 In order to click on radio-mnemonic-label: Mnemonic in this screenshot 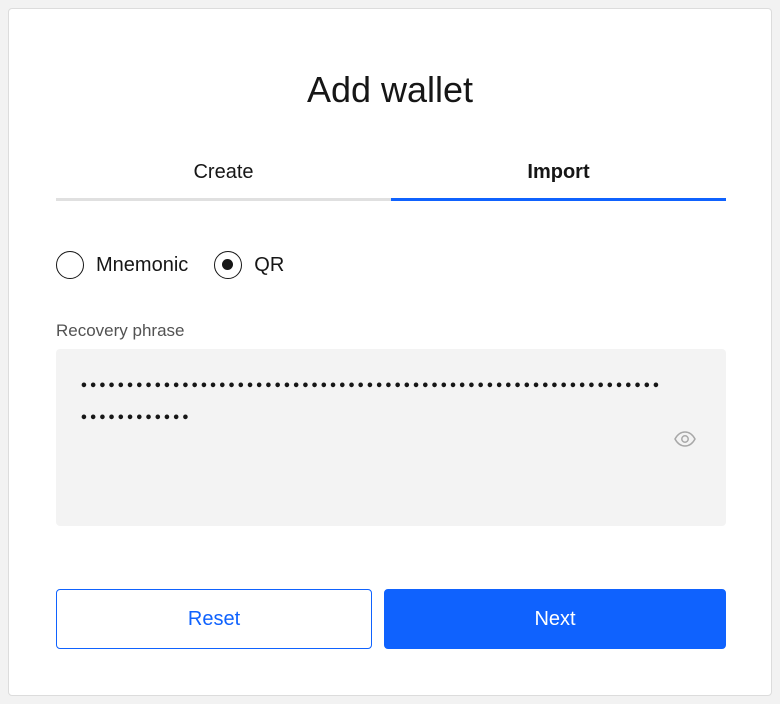, I will do `click(142, 264)`.